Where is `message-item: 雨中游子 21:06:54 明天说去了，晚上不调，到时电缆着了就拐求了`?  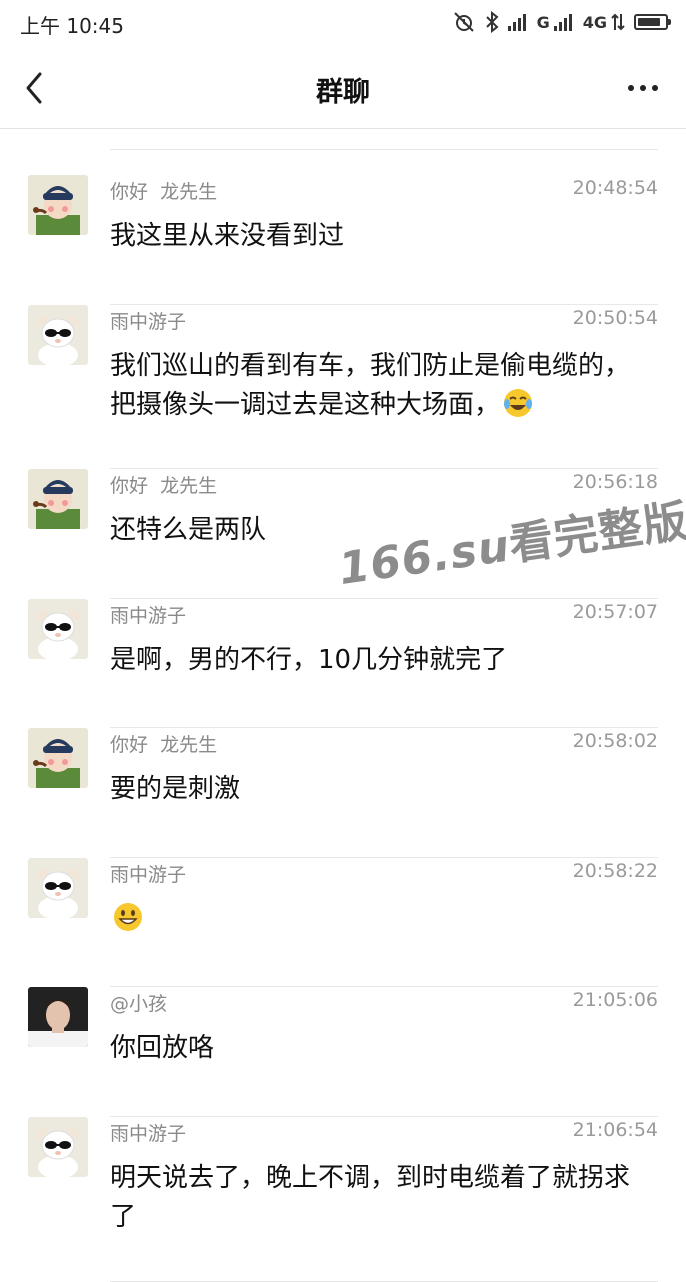 message-item: 雨中游子 21:06:54 明天说去了，晚上不调，到时电缆着了就拐求了 is located at coordinates (343, 1199).